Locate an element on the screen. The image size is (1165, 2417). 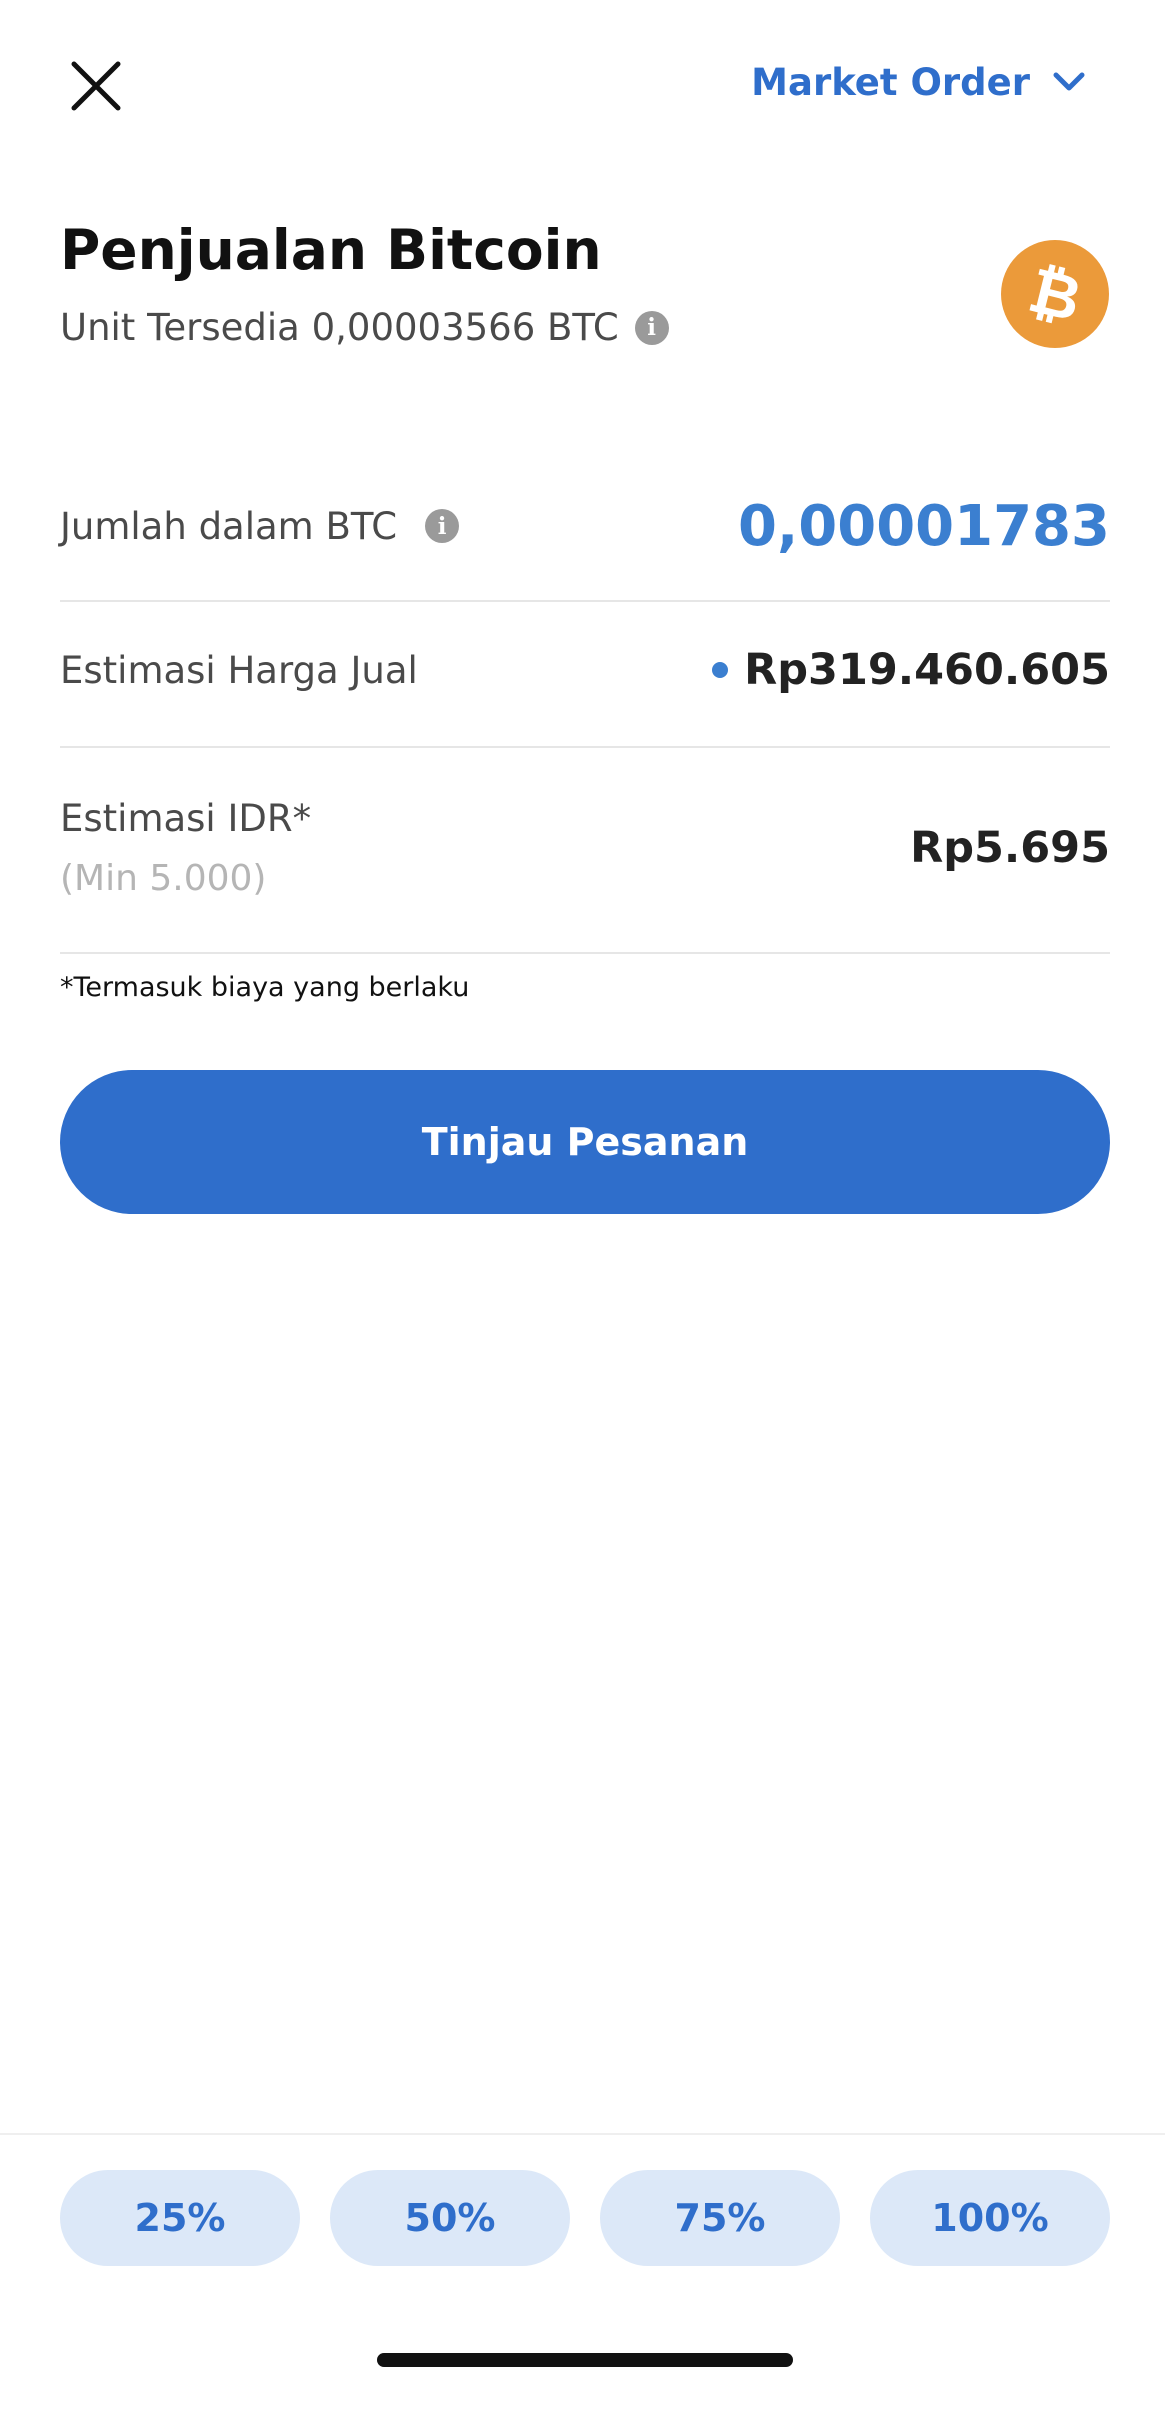
sell-price-label: Estimasi Harga Jual is located at coordinates (239, 670).